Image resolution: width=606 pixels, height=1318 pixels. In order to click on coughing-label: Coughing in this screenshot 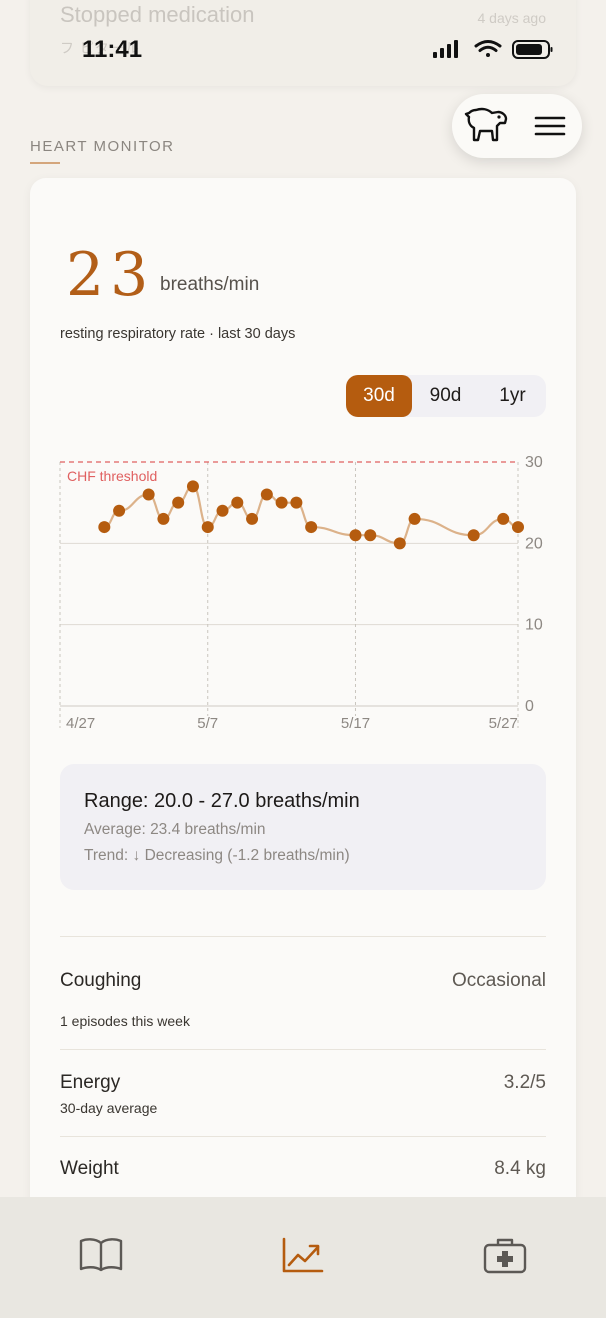, I will do `click(101, 980)`.